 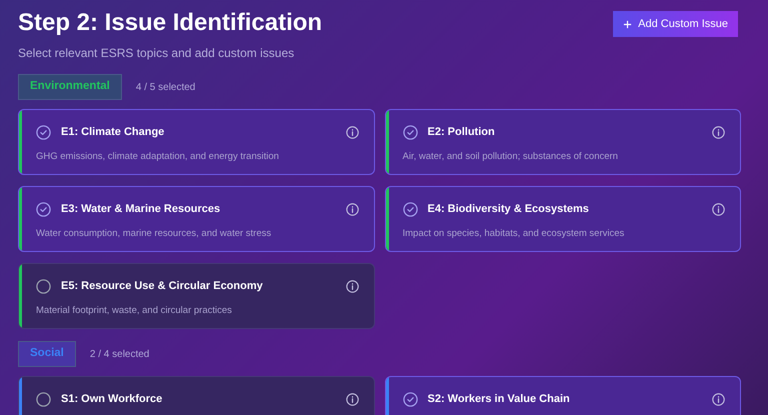 I want to click on issue-card: E4: Biodiversity & Ecosystems Impact on species, habitats, and ecosystem services, so click(x=562, y=219).